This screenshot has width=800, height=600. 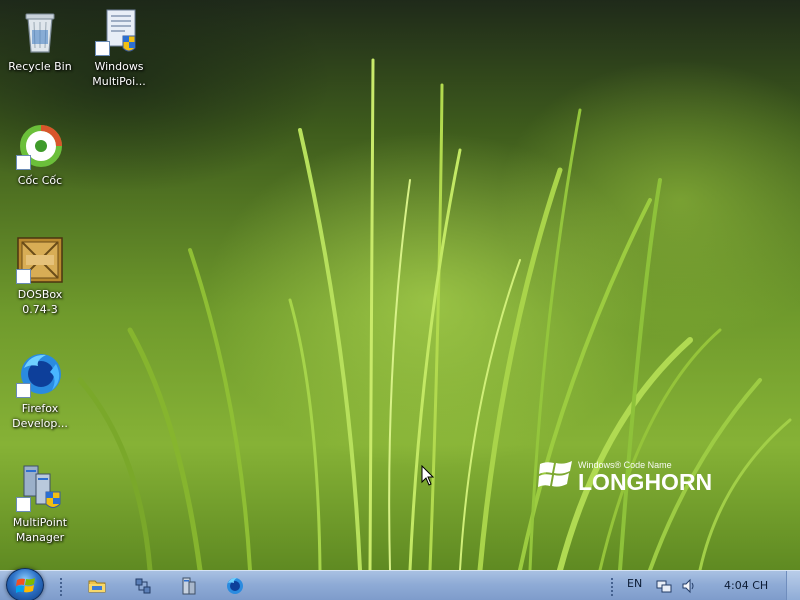 I want to click on tray-volume, so click(x=689, y=586).